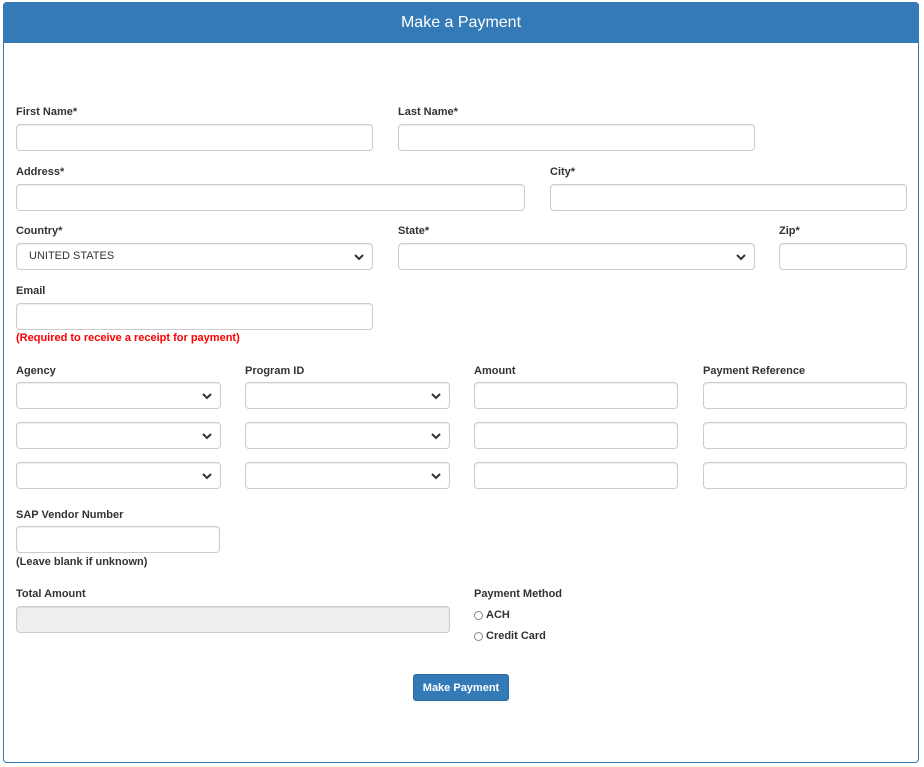  What do you see at coordinates (414, 231) in the screenshot?
I see `state-label: State*` at bounding box center [414, 231].